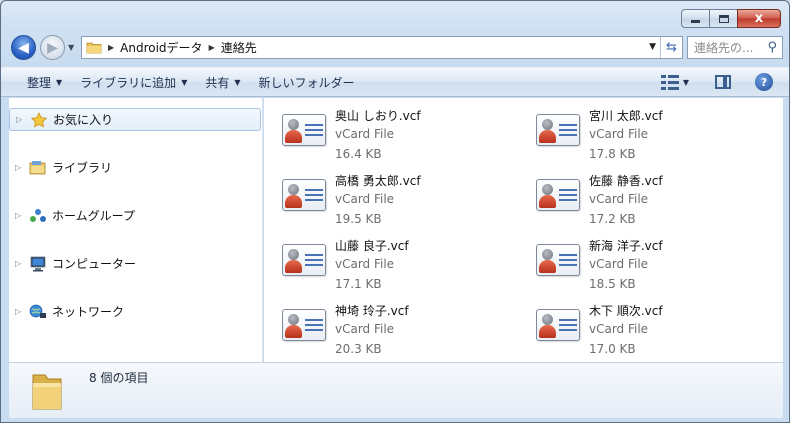 This screenshot has height=423, width=790. I want to click on close-icon: x, so click(759, 18).